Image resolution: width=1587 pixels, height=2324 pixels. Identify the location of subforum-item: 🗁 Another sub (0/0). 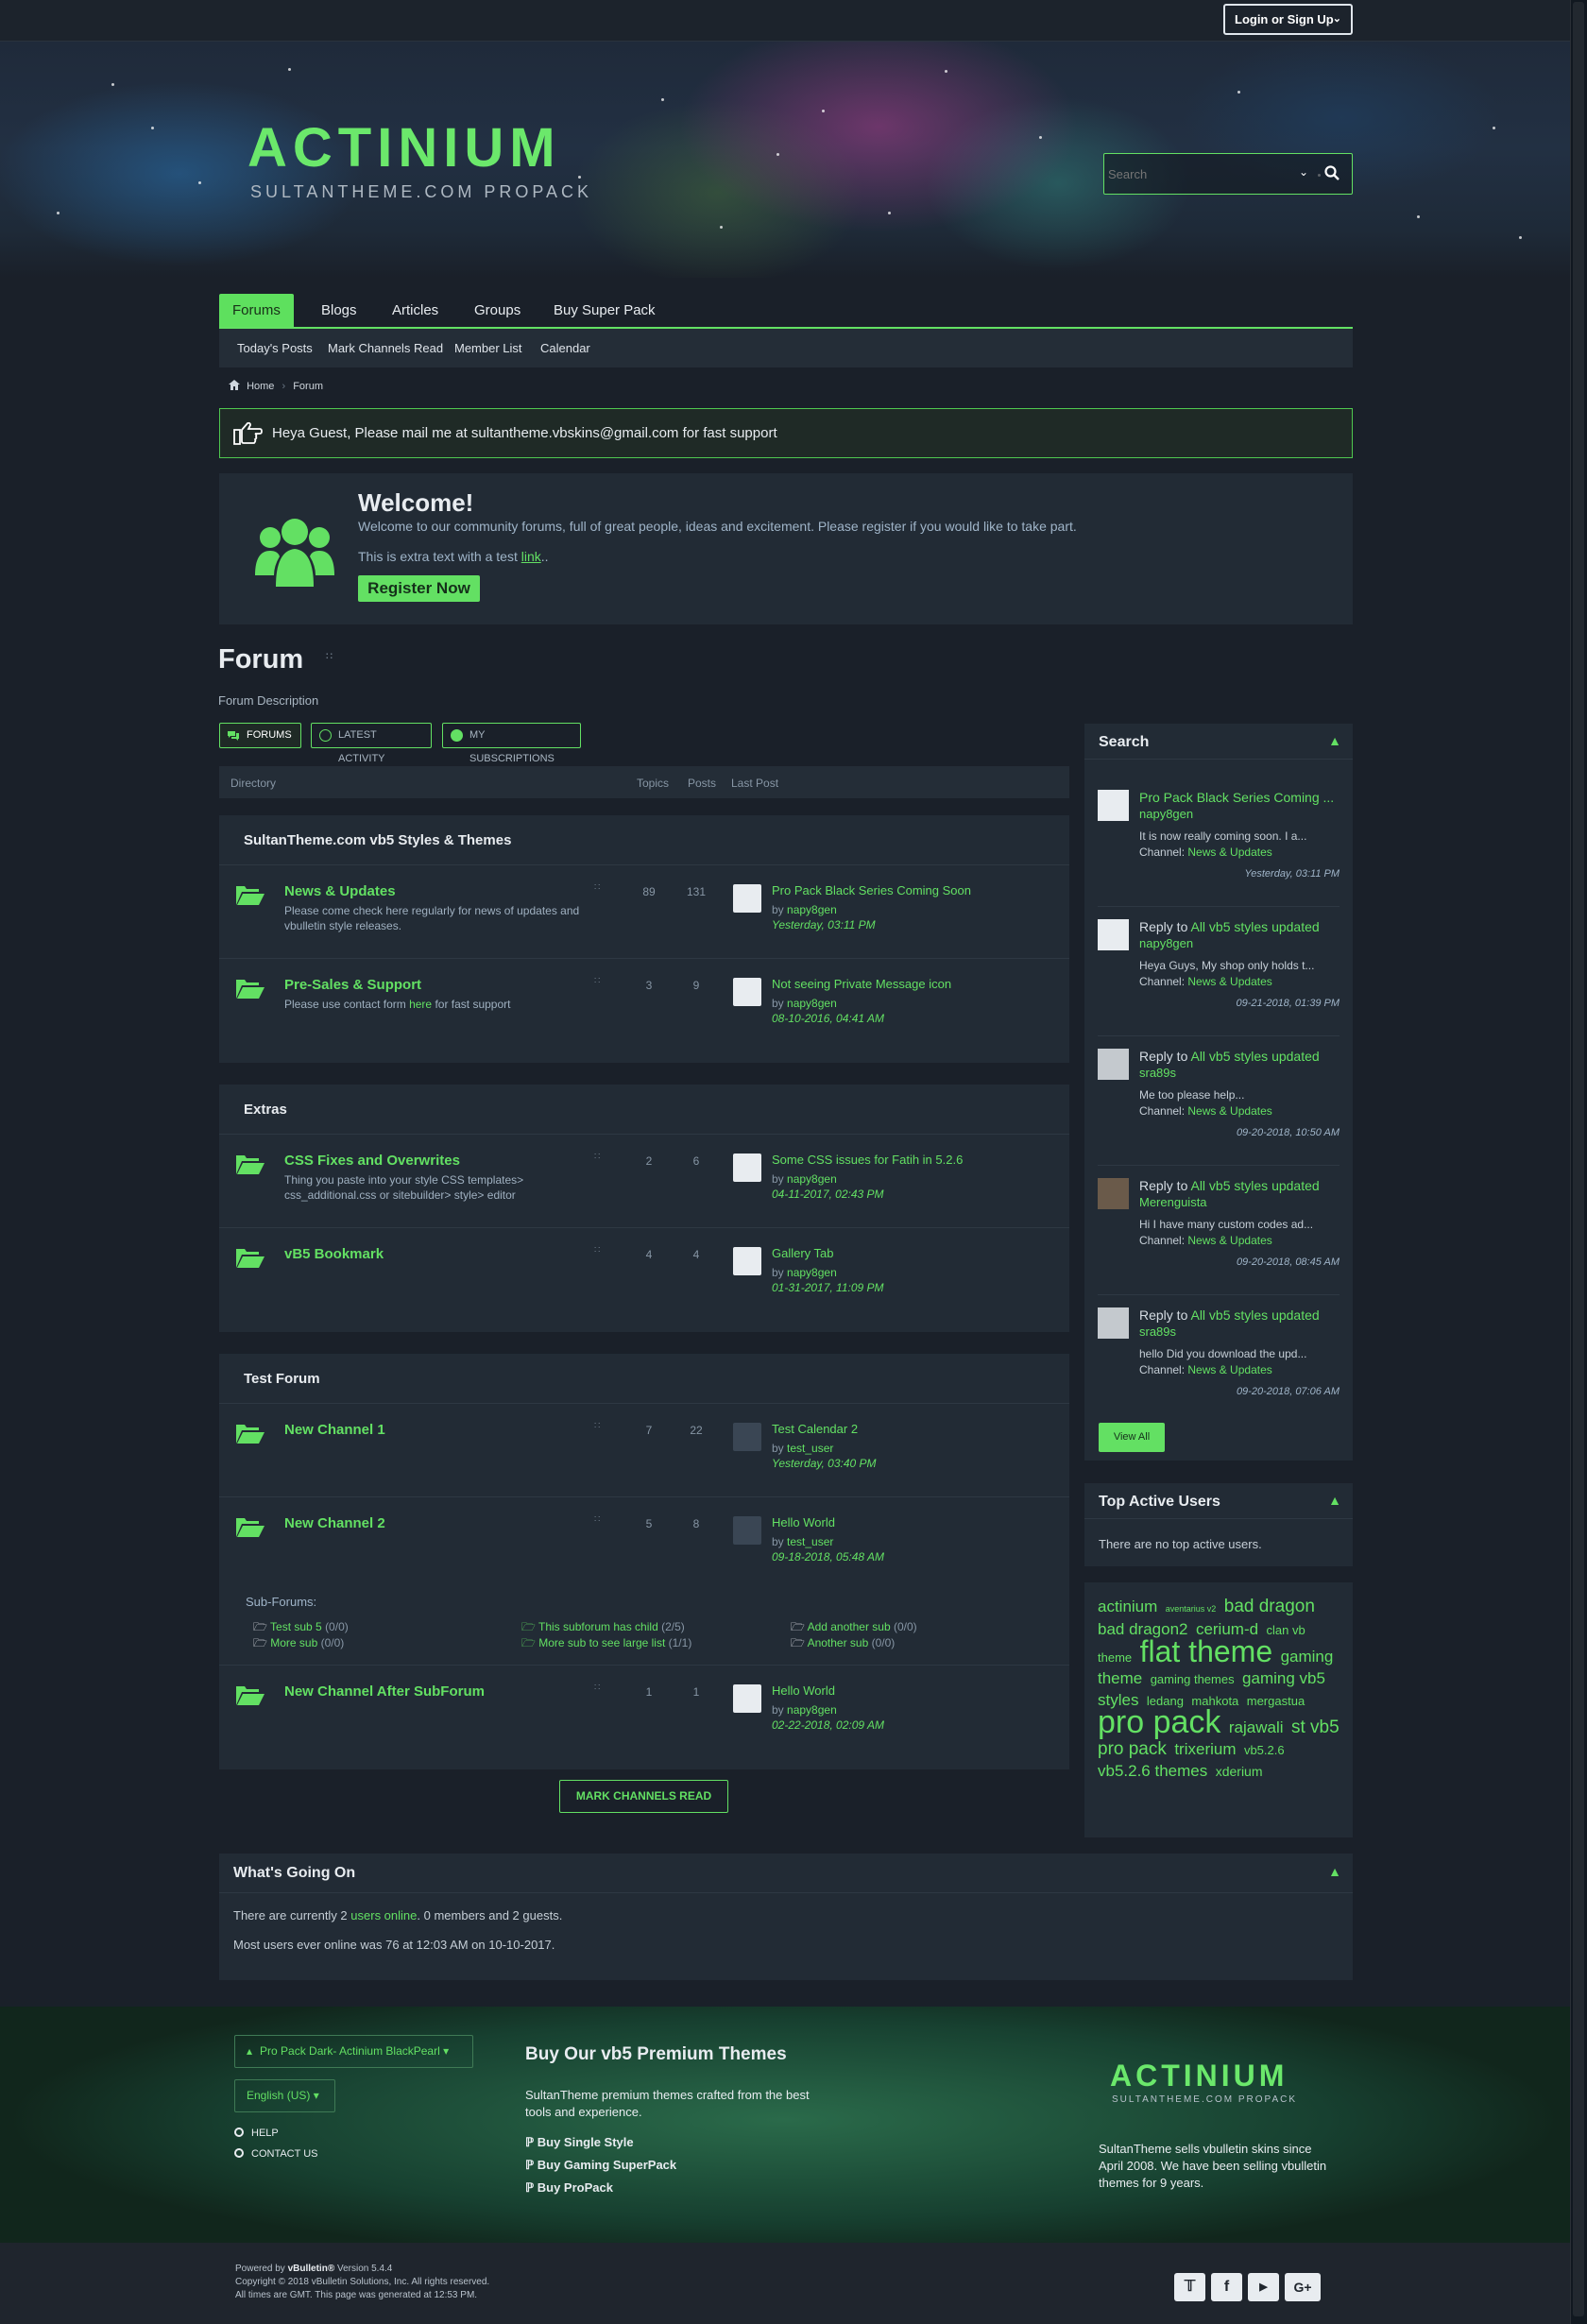
(843, 1644).